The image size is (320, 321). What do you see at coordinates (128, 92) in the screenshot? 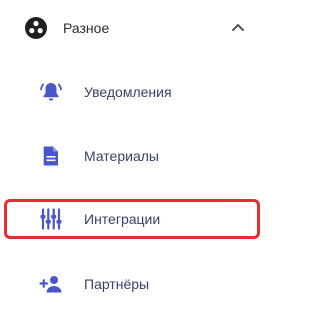
I see `sidebar-item-label: Уведомления` at bounding box center [128, 92].